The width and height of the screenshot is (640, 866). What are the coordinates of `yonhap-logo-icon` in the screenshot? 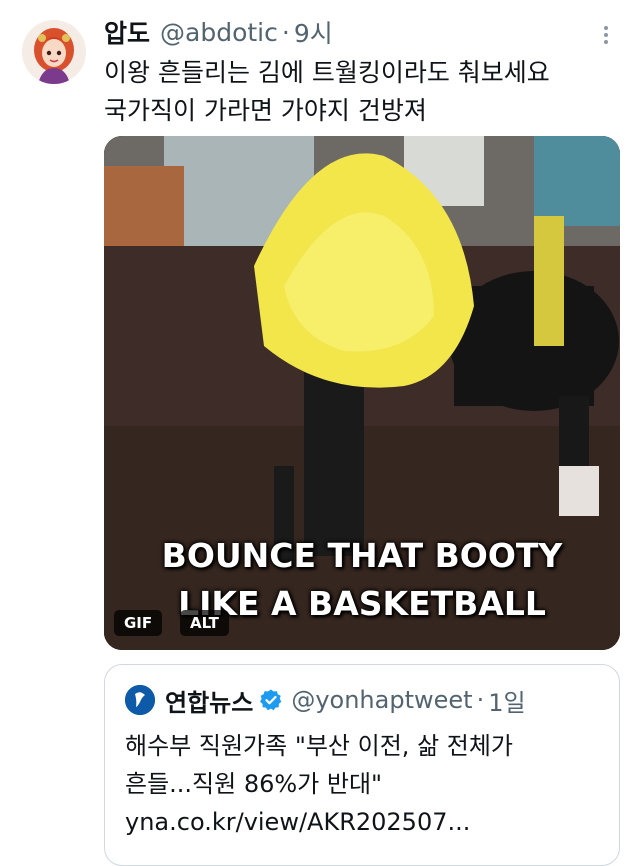 It's located at (140, 700).